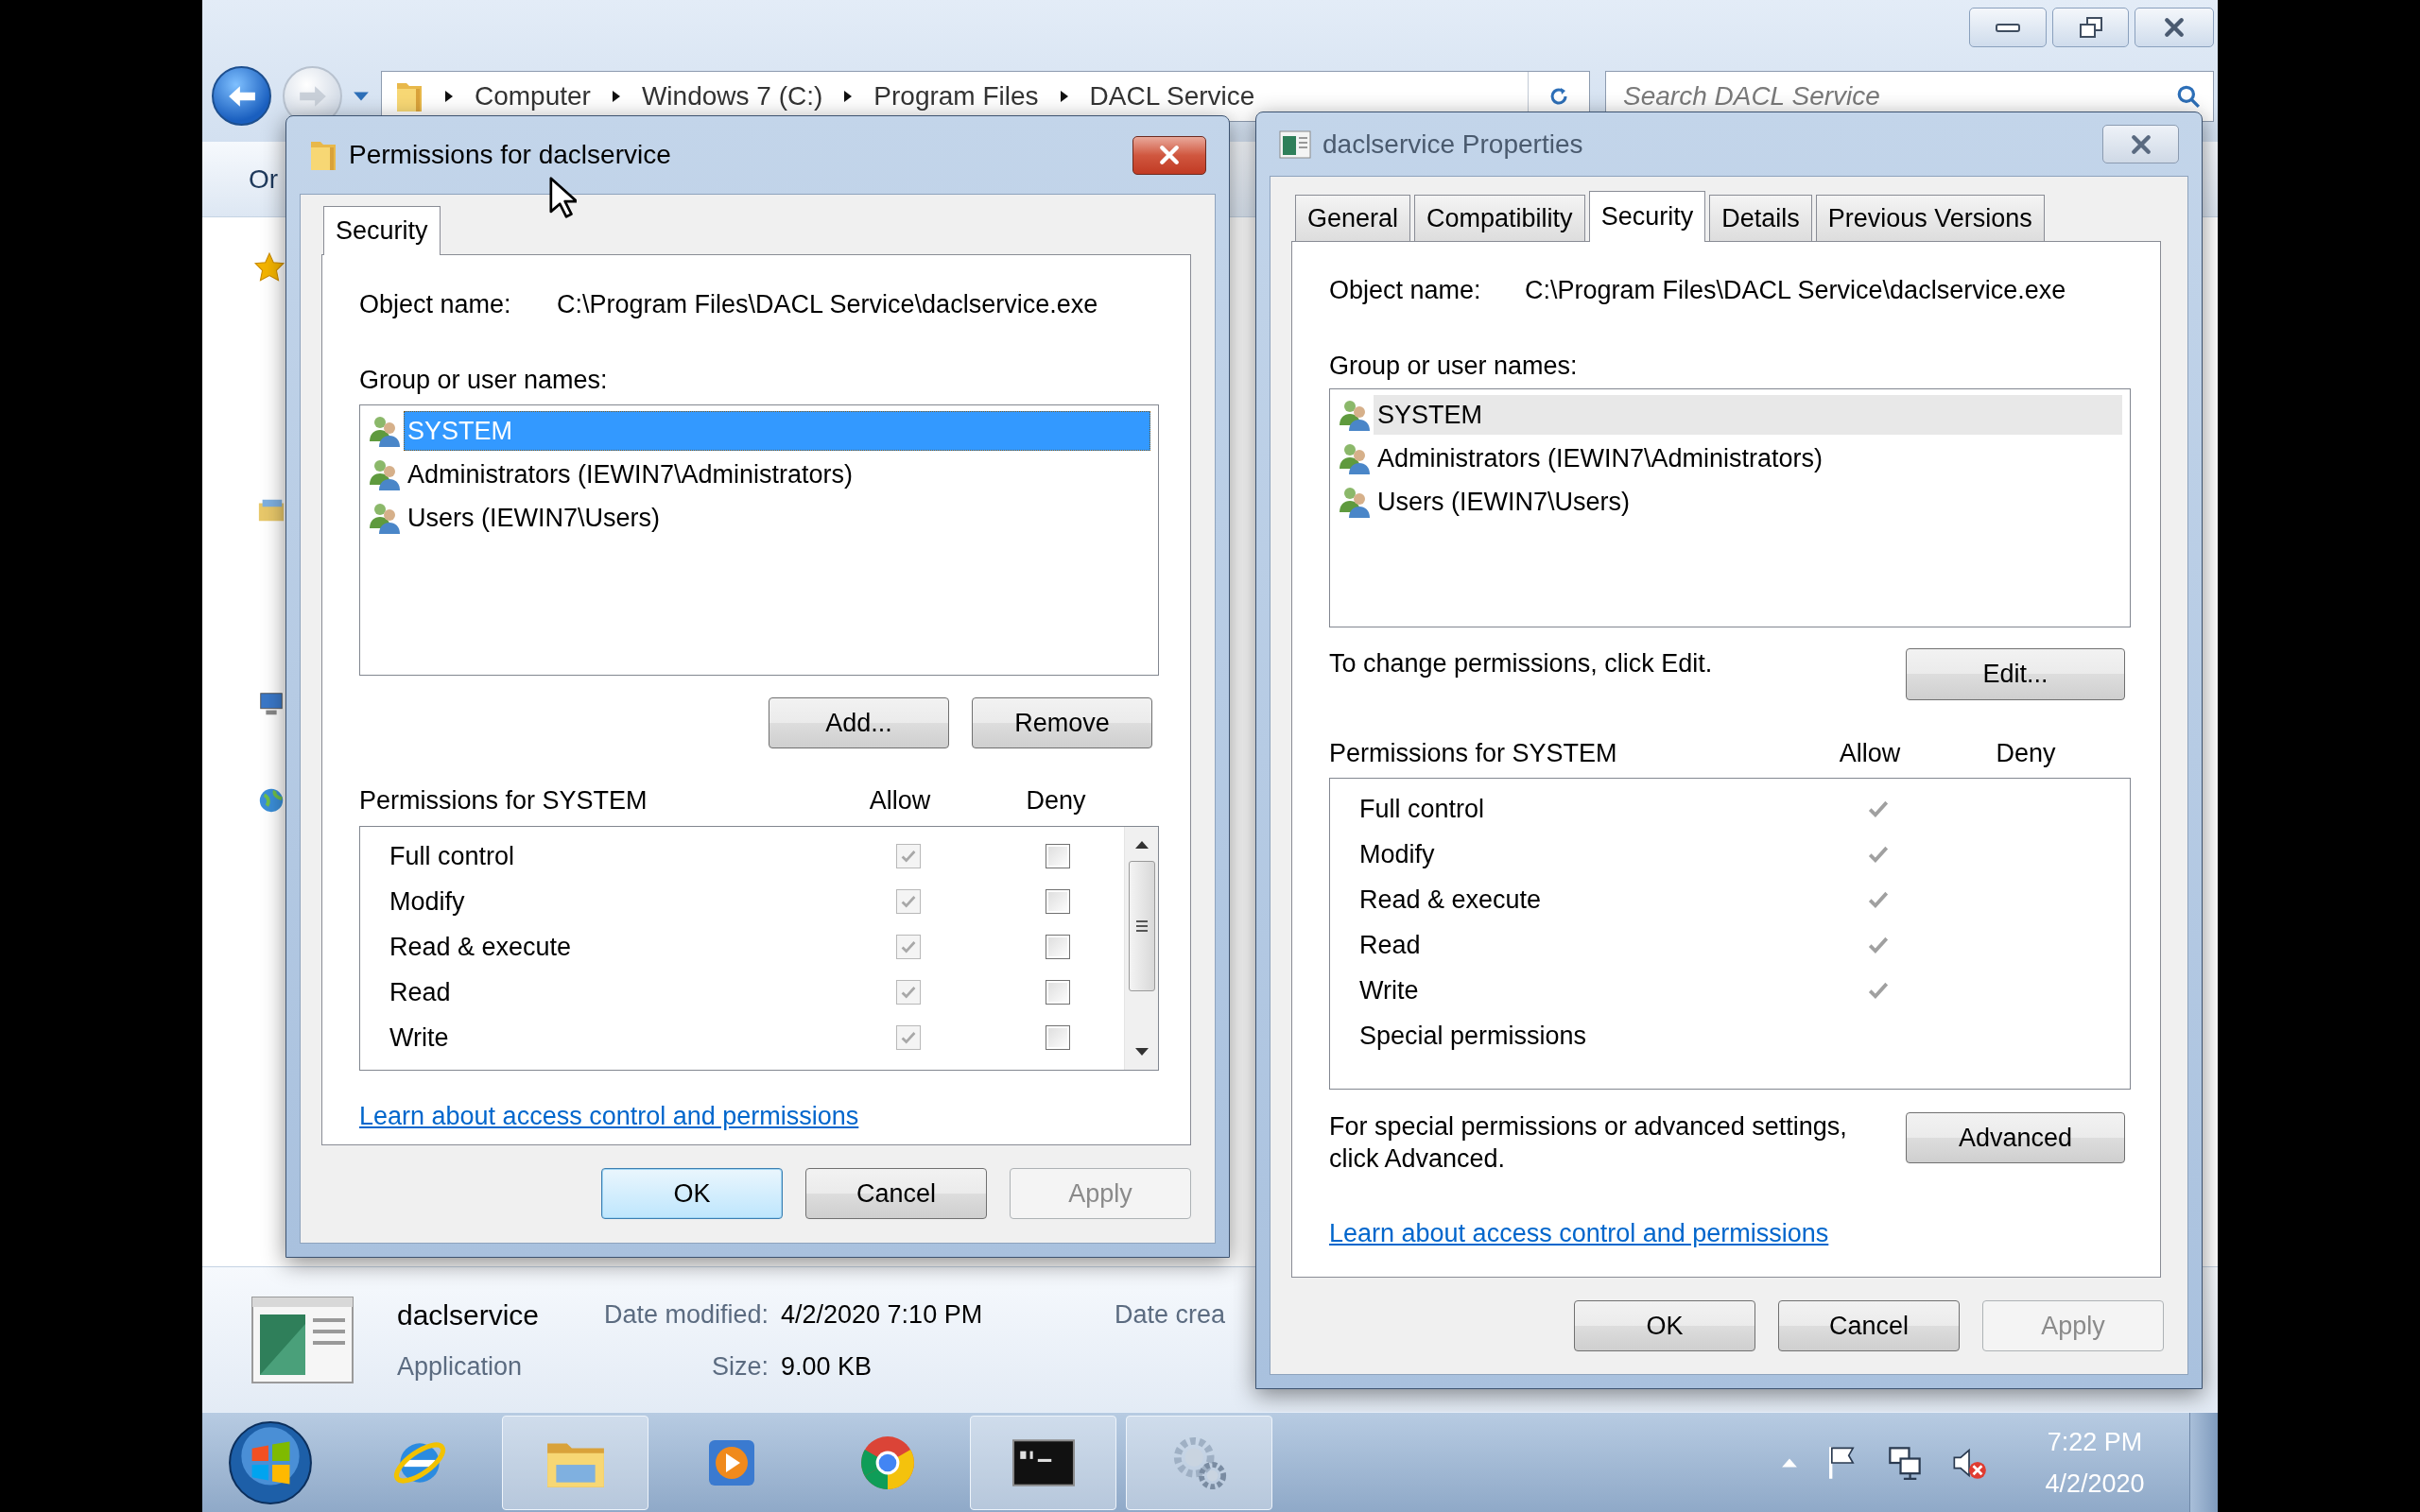 The image size is (2420, 1512). Describe the element at coordinates (1062, 722) in the screenshot. I see `remove-button: Remove` at that location.